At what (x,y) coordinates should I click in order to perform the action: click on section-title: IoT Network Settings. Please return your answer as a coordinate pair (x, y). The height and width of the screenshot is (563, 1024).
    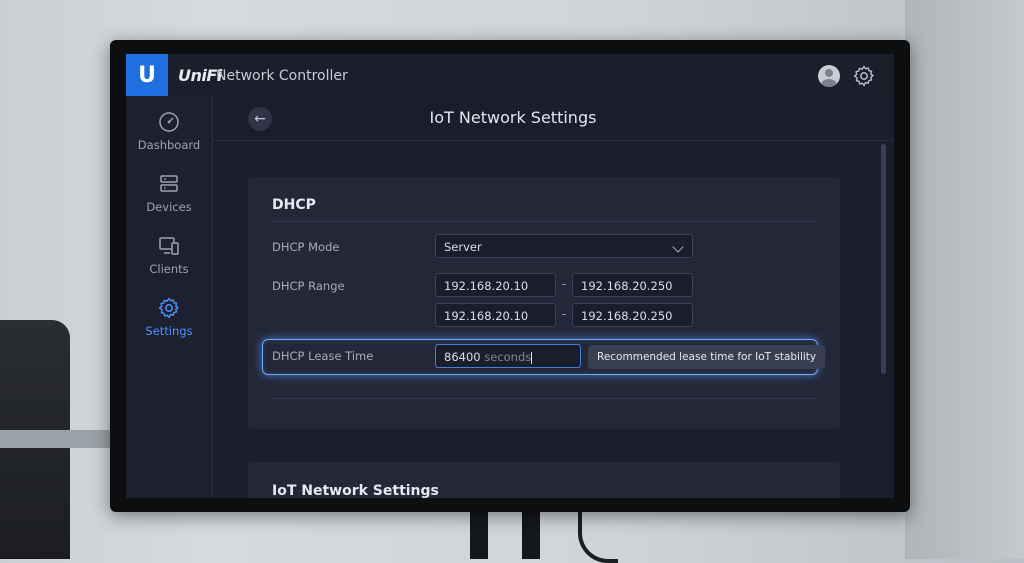
    Looking at the image, I should click on (355, 490).